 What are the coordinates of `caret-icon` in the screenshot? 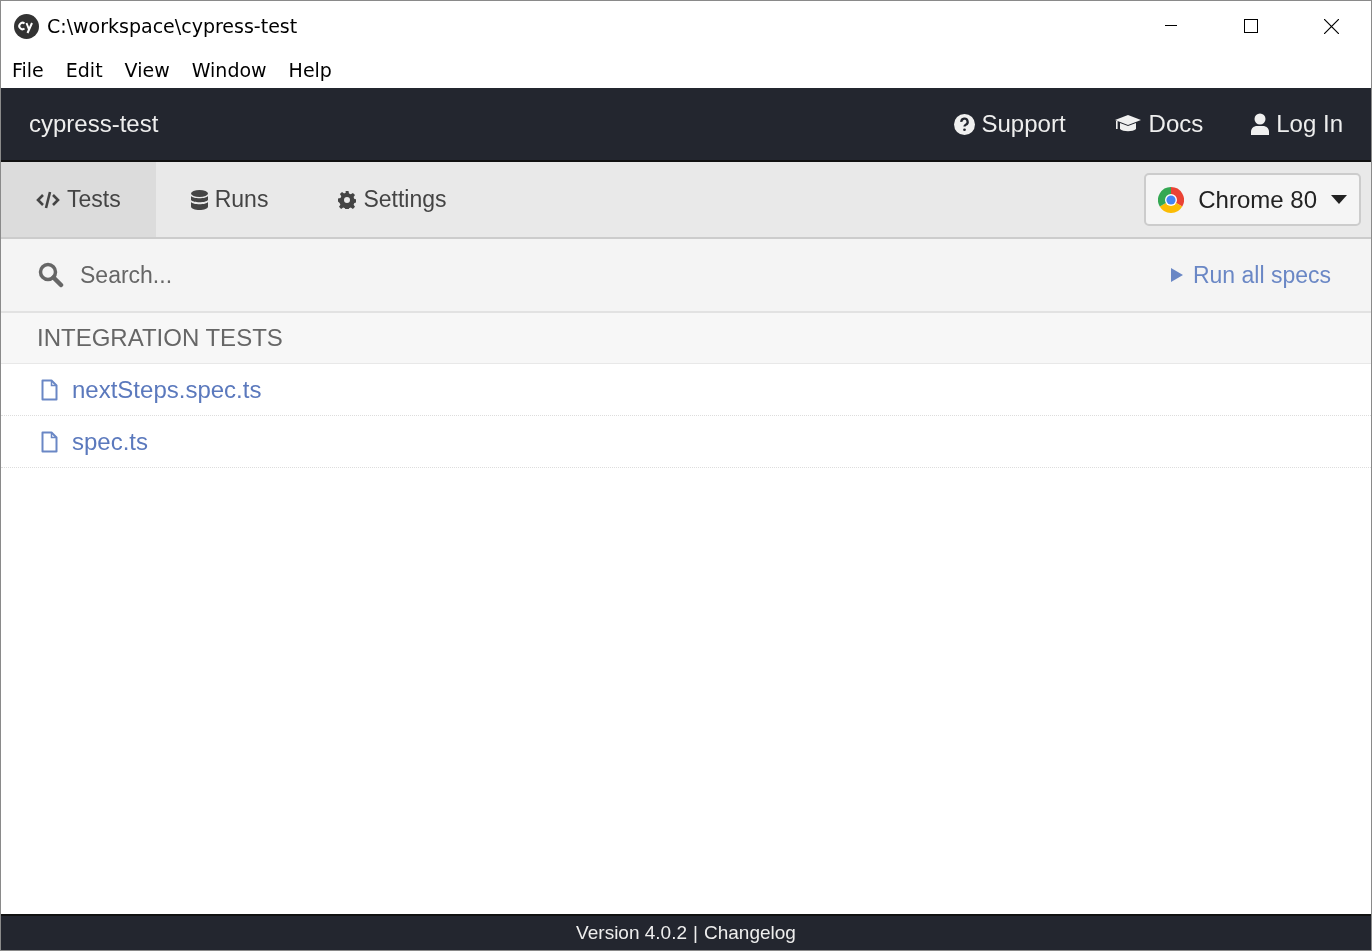 It's located at (1339, 199).